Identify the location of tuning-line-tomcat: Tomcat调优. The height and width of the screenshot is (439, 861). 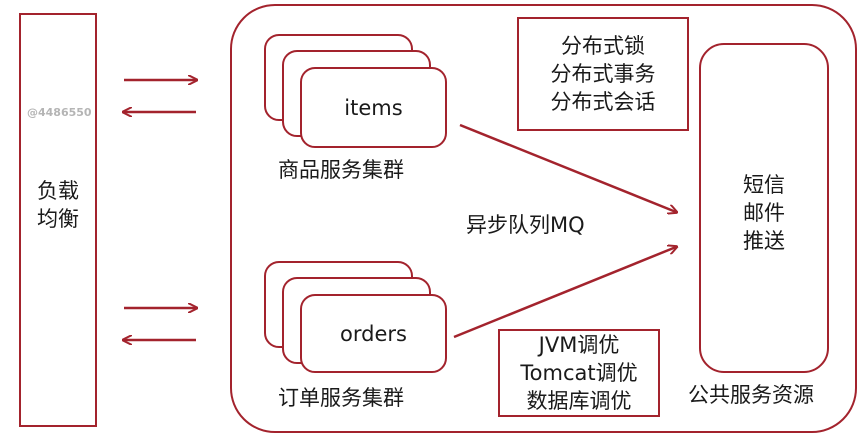
(579, 373).